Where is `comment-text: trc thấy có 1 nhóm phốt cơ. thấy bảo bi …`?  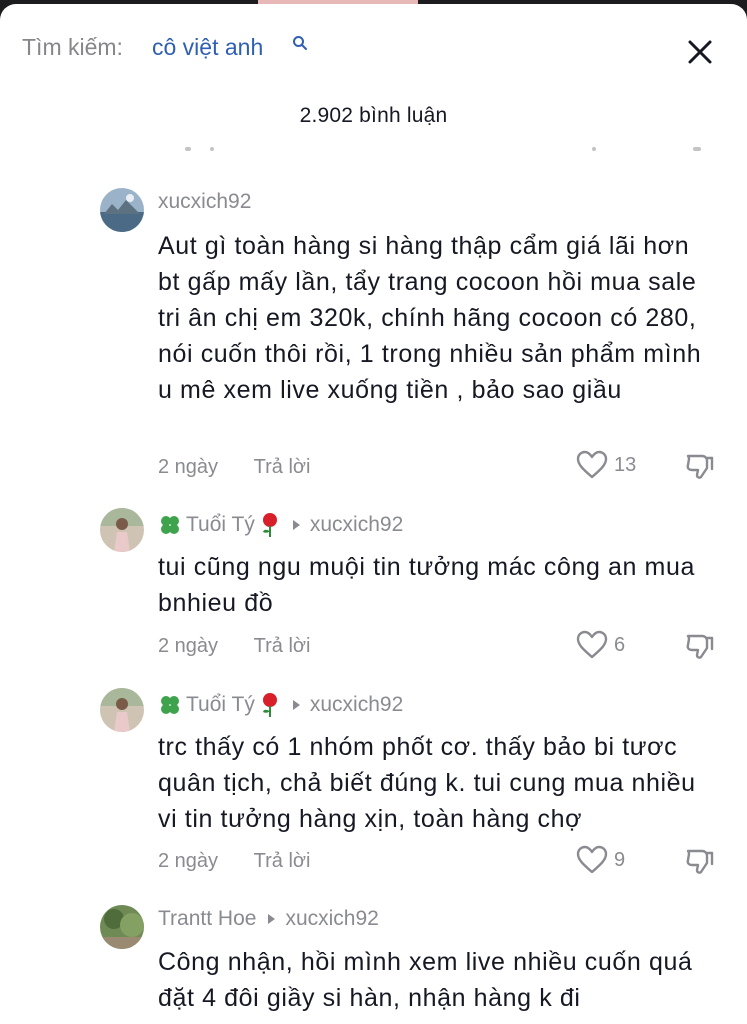 comment-text: trc thấy có 1 nhóm phốt cơ. thấy bảo bi … is located at coordinates (427, 783).